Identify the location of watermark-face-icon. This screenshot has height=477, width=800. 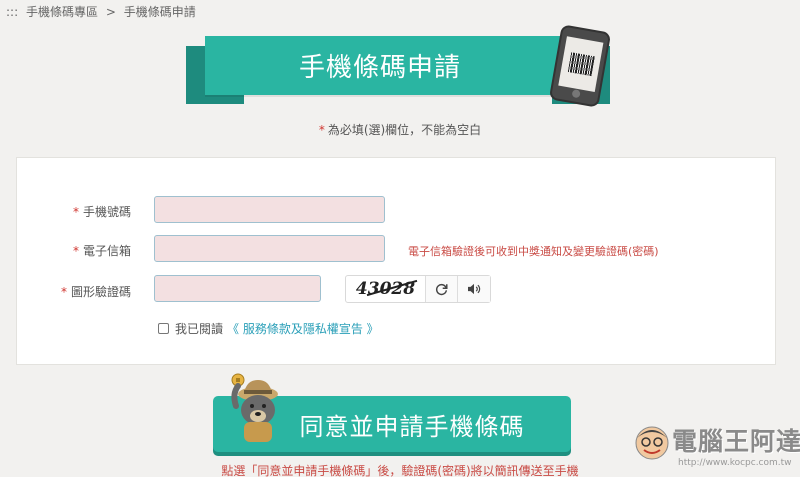
(652, 443).